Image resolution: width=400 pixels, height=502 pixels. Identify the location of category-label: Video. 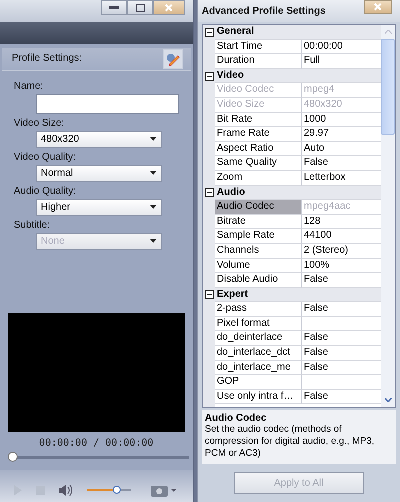
(298, 76).